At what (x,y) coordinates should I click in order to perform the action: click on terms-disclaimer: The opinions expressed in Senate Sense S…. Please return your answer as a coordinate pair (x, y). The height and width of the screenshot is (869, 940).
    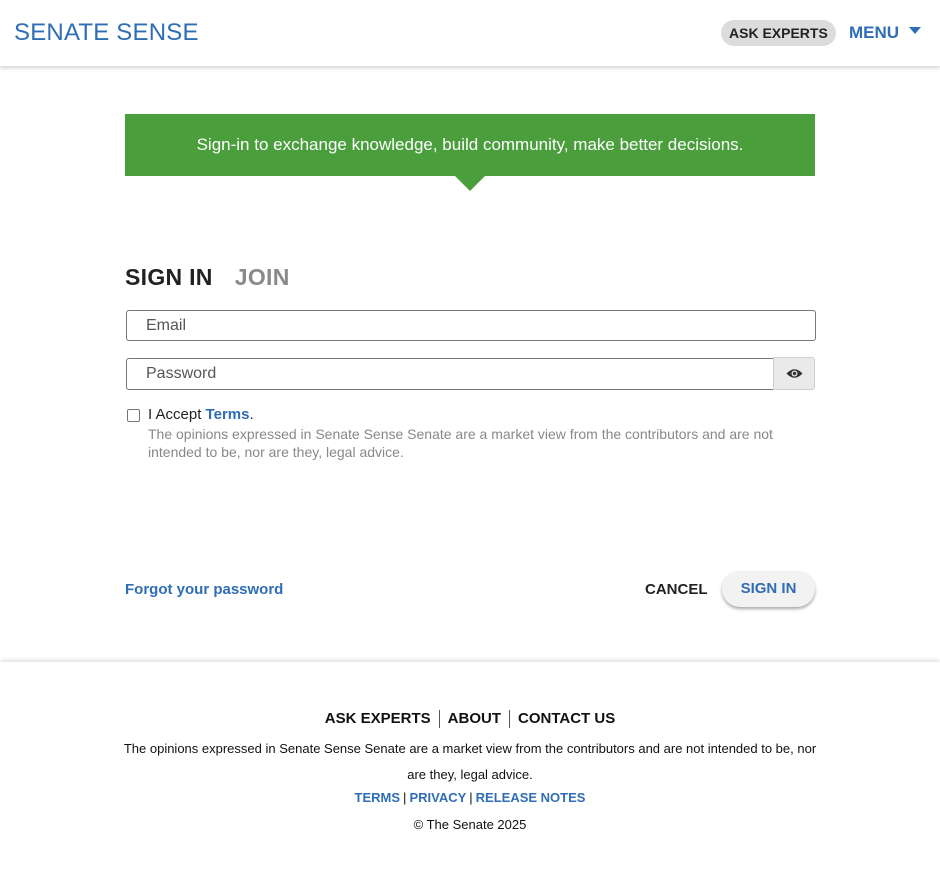
    Looking at the image, I should click on (460, 443).